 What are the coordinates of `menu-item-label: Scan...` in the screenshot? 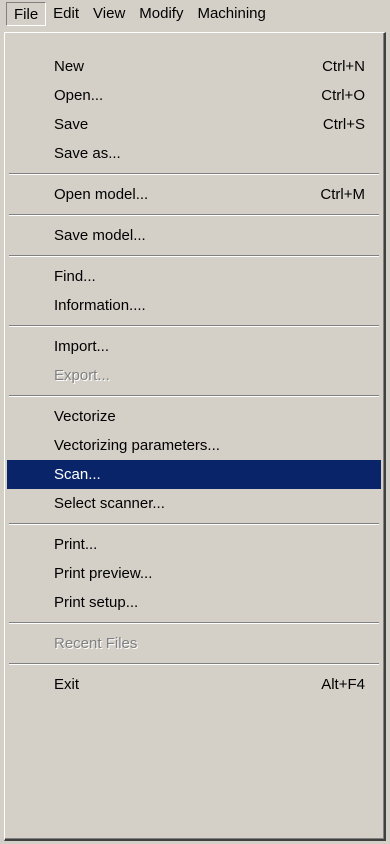 It's located at (77, 474).